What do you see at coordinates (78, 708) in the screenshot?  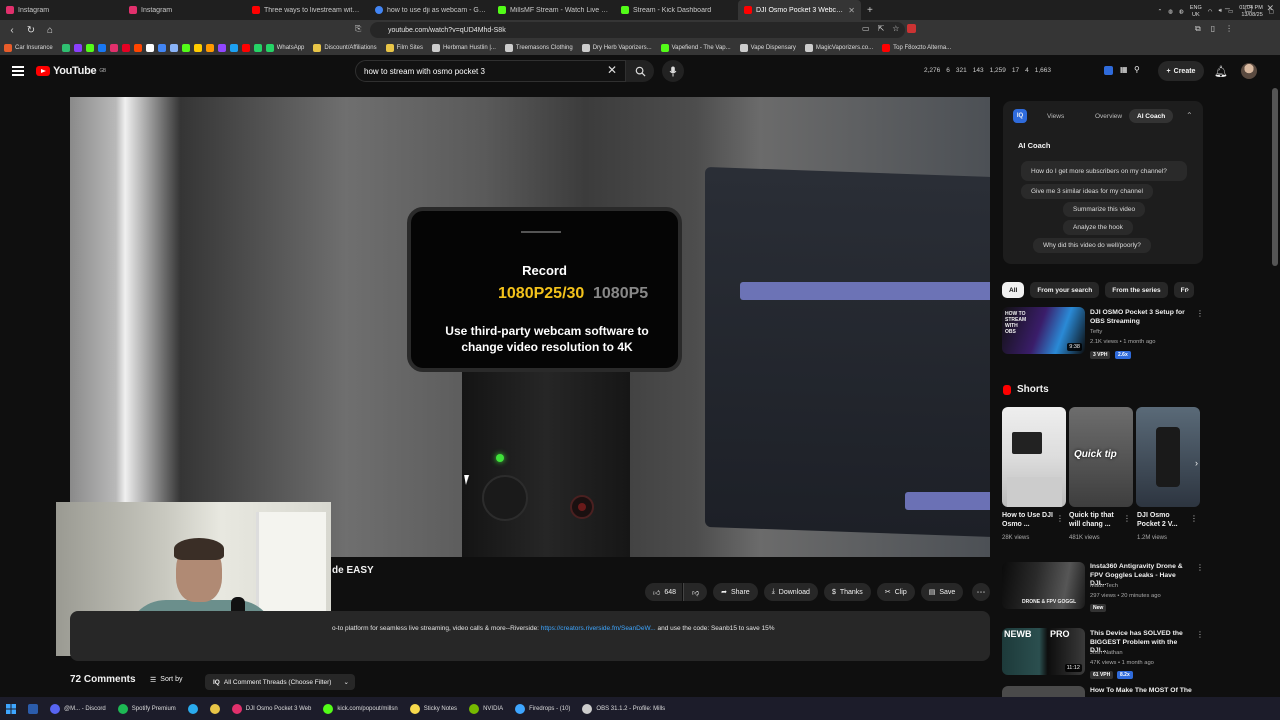 I see `taskbar-app: @M... - Discord` at bounding box center [78, 708].